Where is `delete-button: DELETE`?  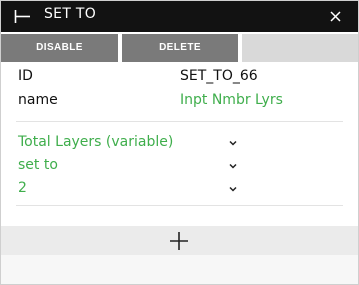
delete-button: DELETE is located at coordinates (180, 48).